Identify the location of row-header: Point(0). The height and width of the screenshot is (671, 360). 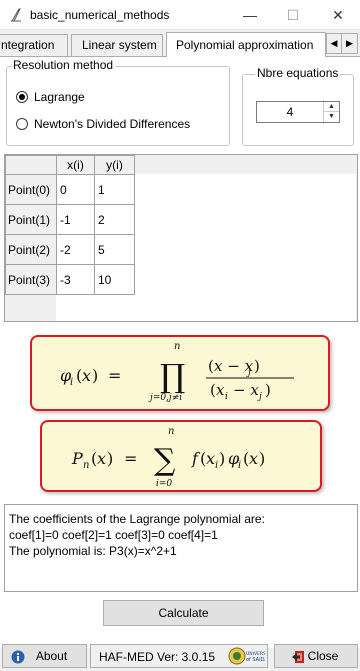
(31, 189).